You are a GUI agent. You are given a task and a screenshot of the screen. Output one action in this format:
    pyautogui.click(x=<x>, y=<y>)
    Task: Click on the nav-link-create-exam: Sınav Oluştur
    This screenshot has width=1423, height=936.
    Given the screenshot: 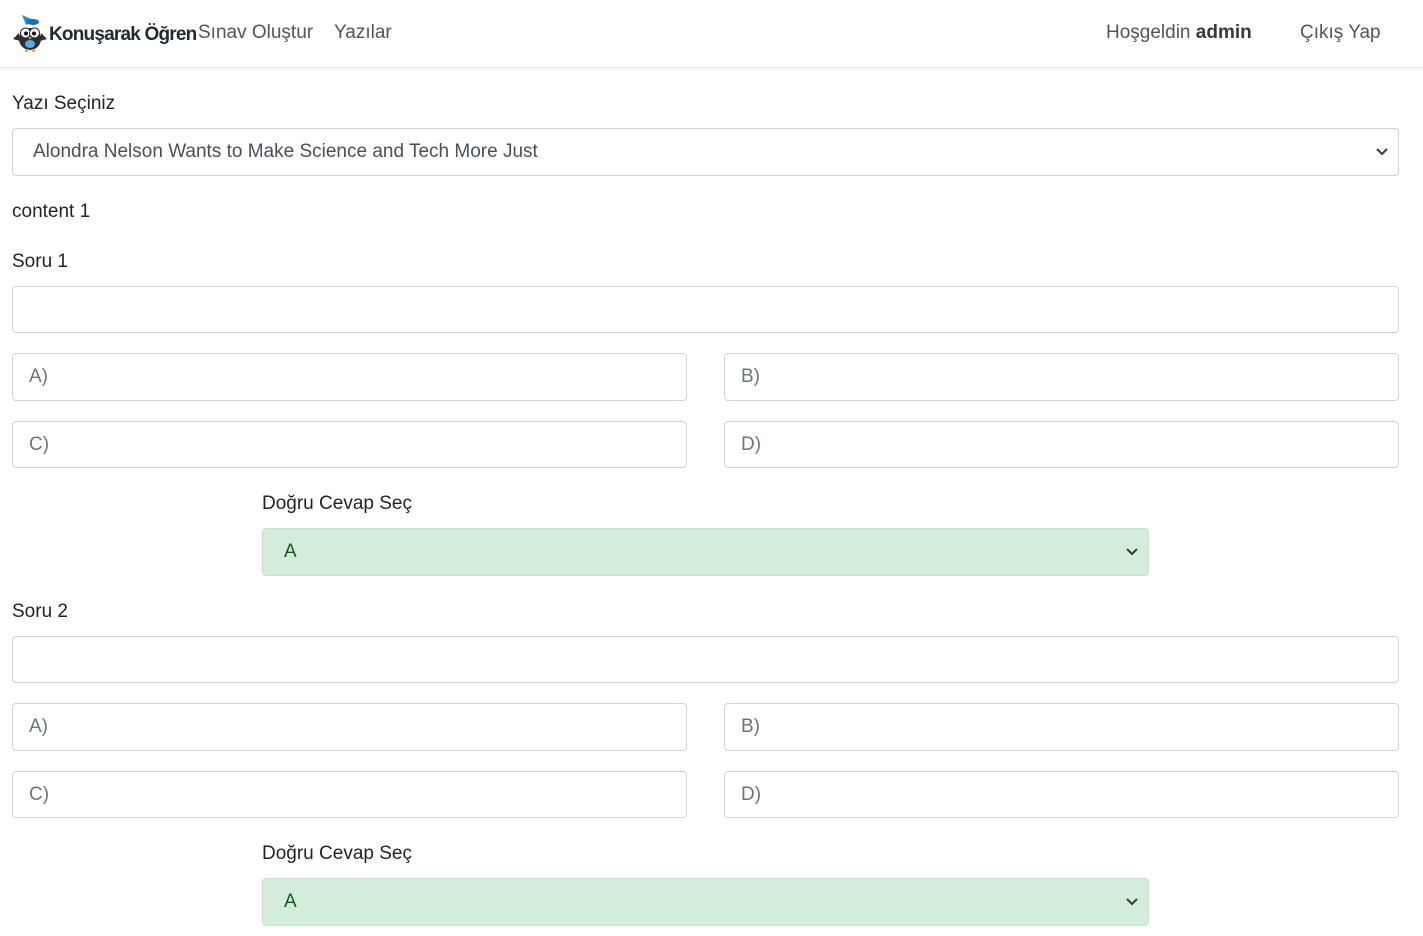 What is the action you would take?
    pyautogui.click(x=255, y=33)
    